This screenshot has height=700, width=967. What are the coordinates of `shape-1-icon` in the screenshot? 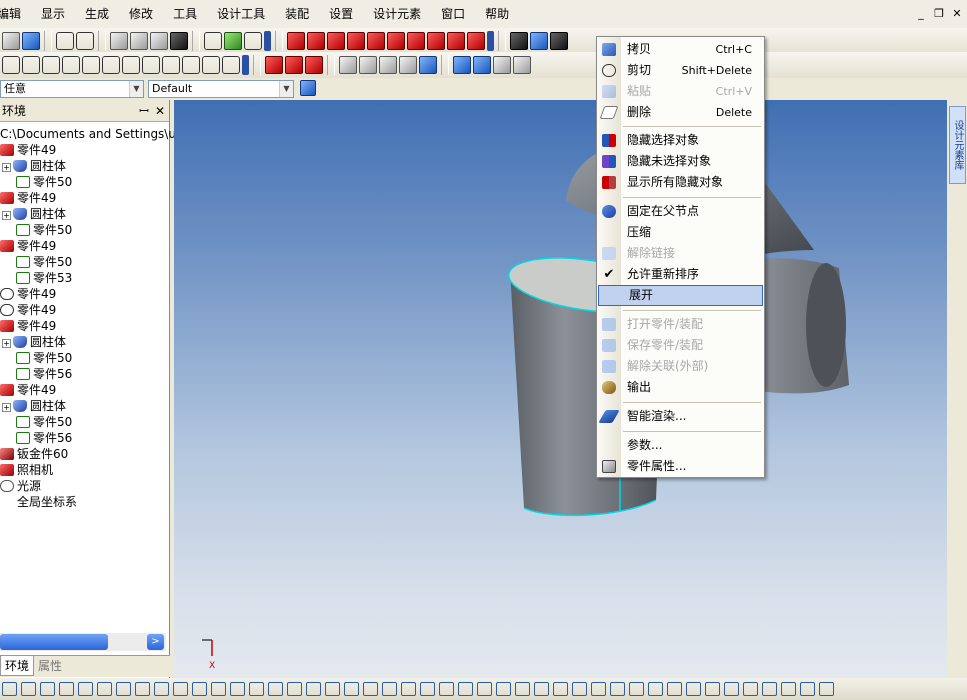 It's located at (11, 65).